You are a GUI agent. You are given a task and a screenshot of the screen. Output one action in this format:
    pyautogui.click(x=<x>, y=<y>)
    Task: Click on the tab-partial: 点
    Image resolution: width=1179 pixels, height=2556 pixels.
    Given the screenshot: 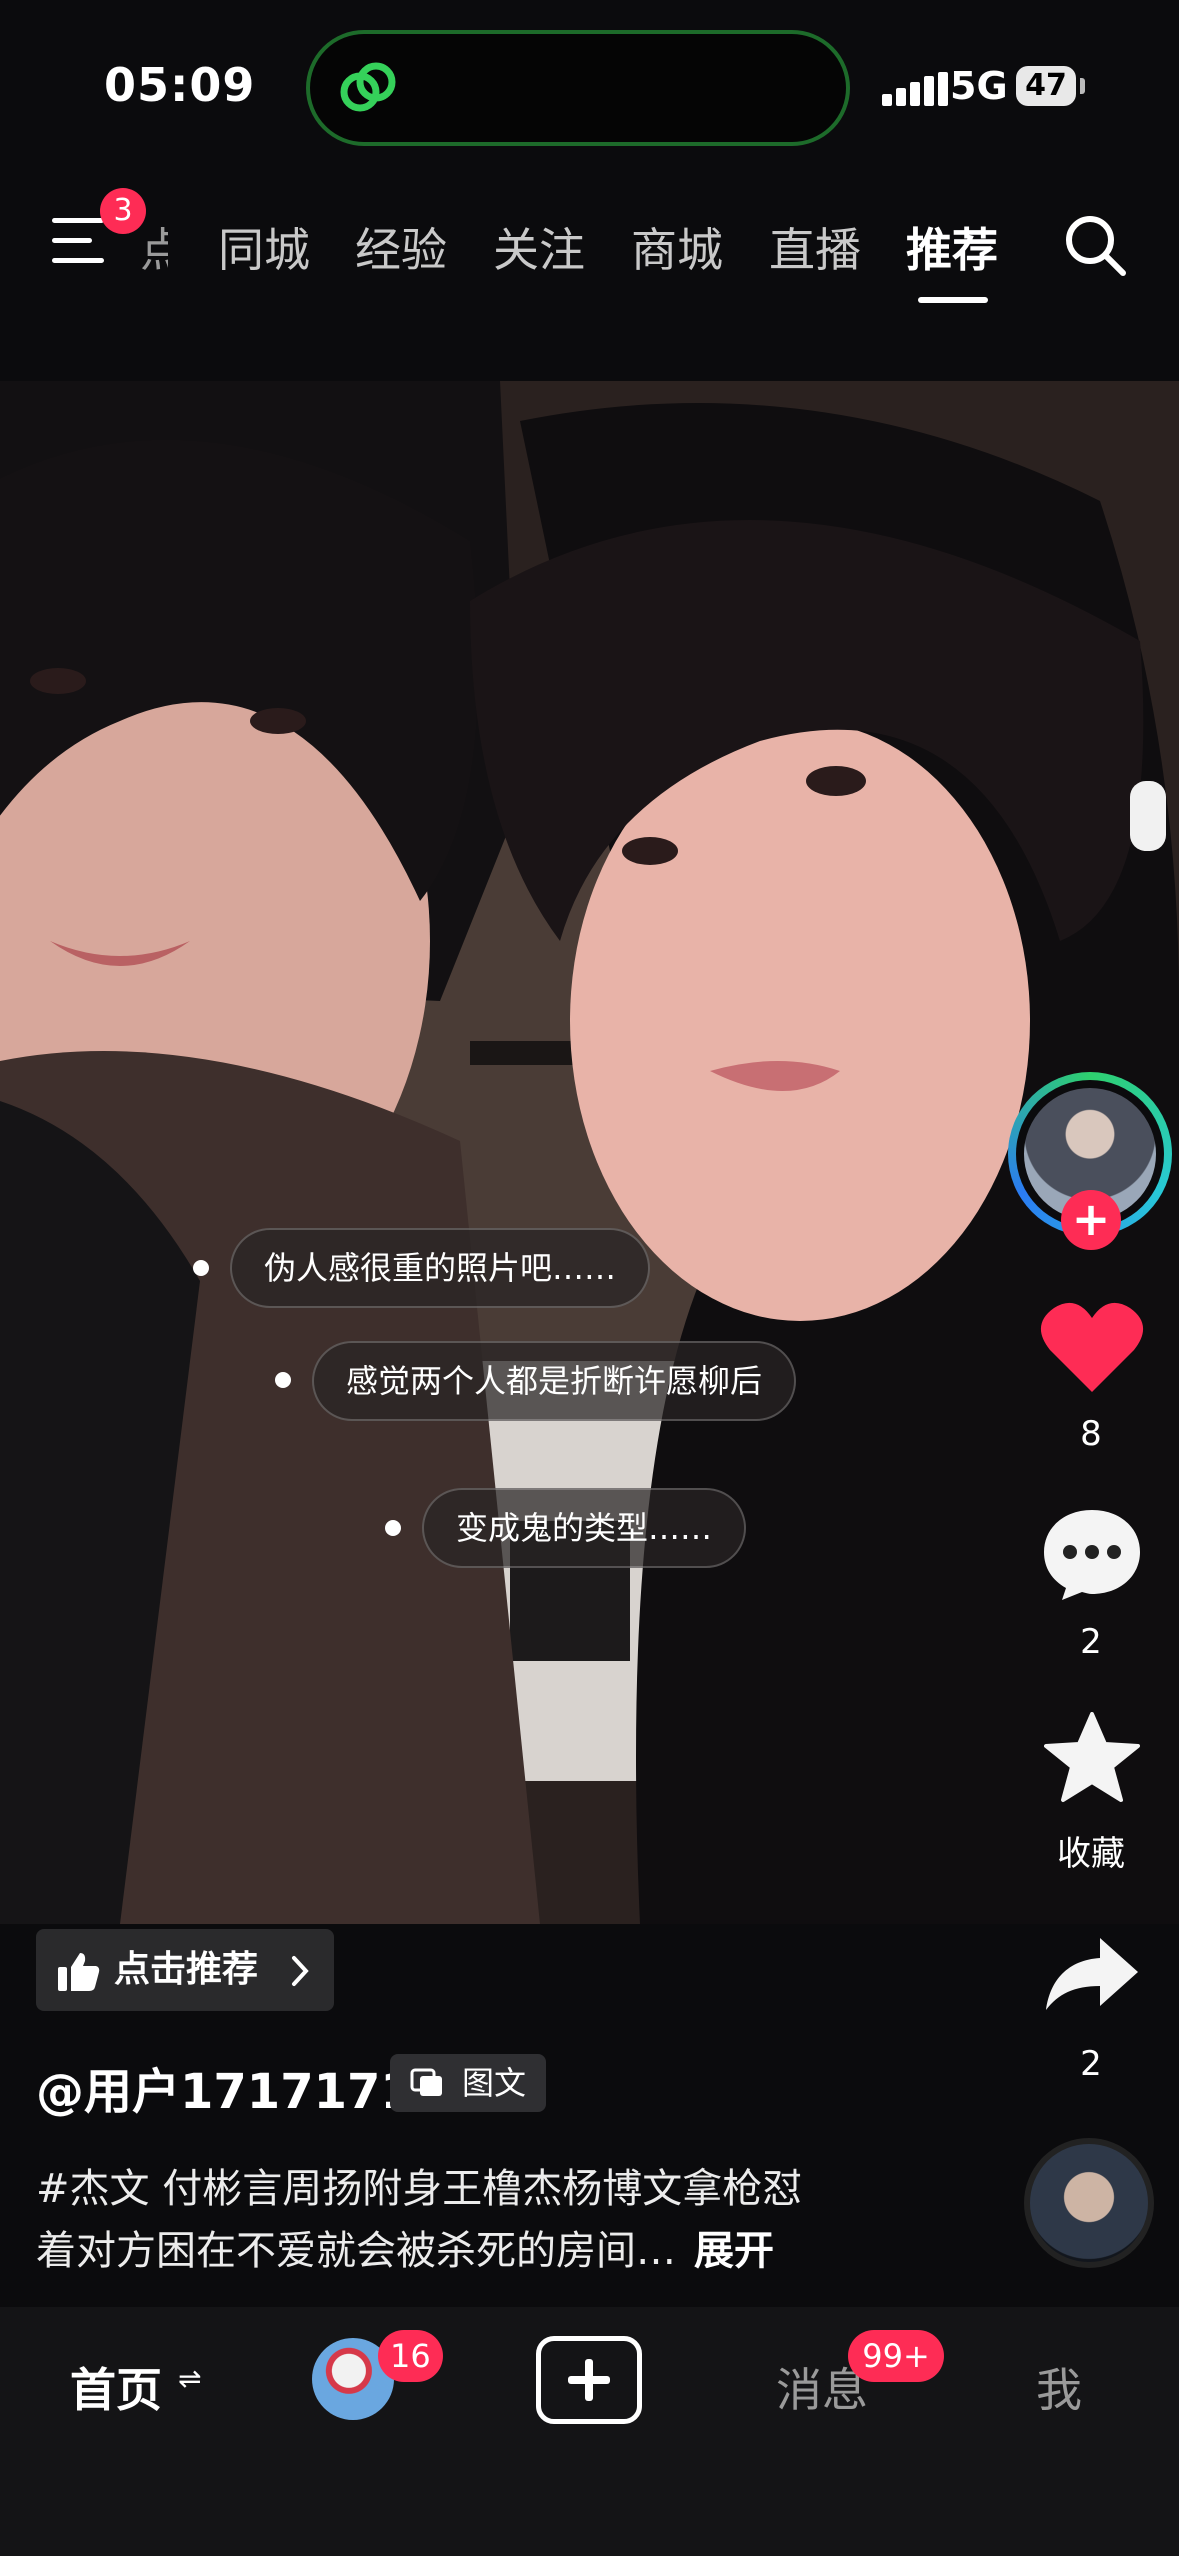 What is the action you would take?
    pyautogui.click(x=154, y=247)
    